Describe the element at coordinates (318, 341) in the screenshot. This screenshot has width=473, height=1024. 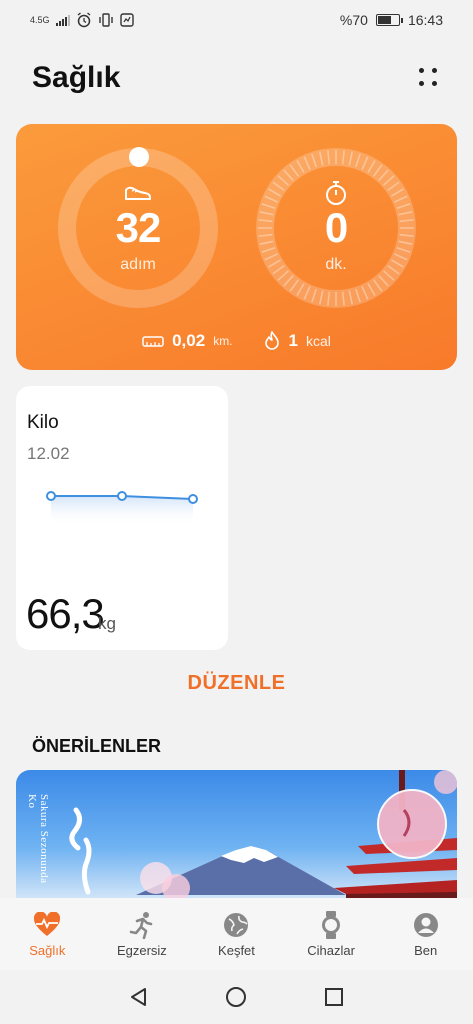
I see `calories-unit: kcal` at that location.